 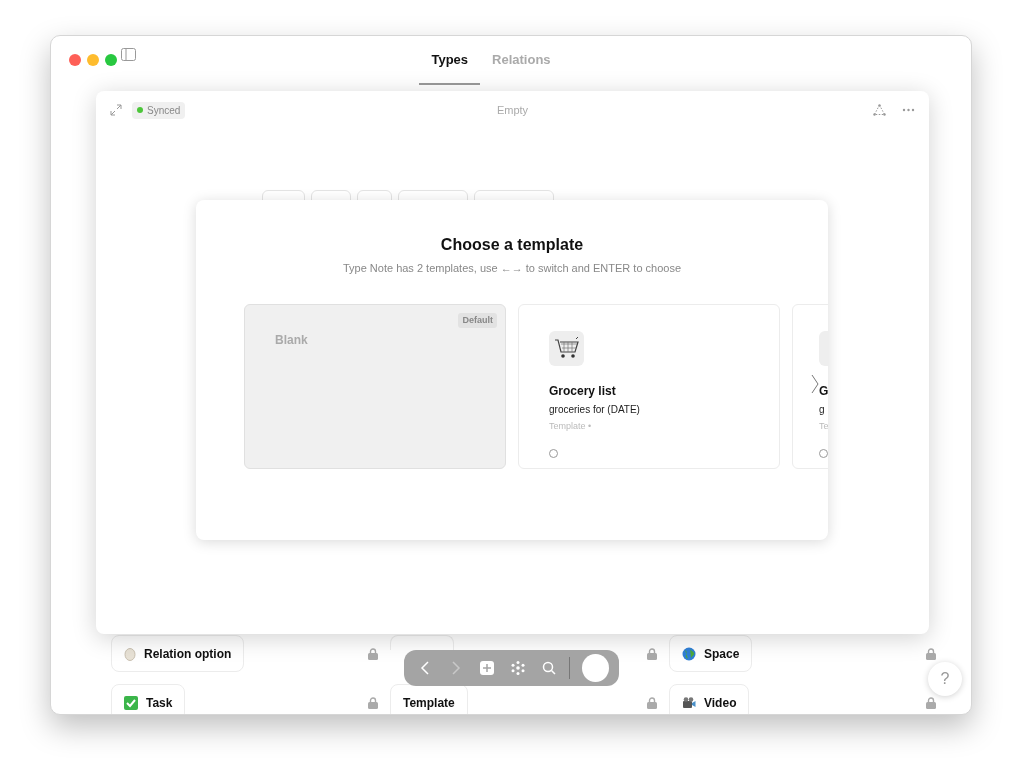 I want to click on template-meta: Template •, so click(x=571, y=426).